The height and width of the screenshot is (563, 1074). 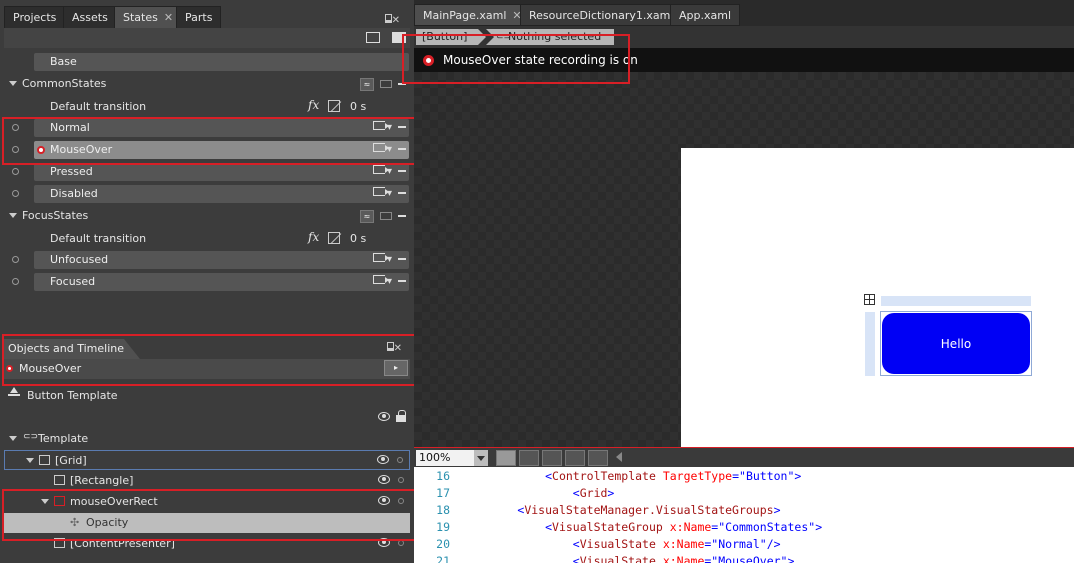 What do you see at coordinates (451, 37) in the screenshot?
I see `breadcrumb-button: [Button]` at bounding box center [451, 37].